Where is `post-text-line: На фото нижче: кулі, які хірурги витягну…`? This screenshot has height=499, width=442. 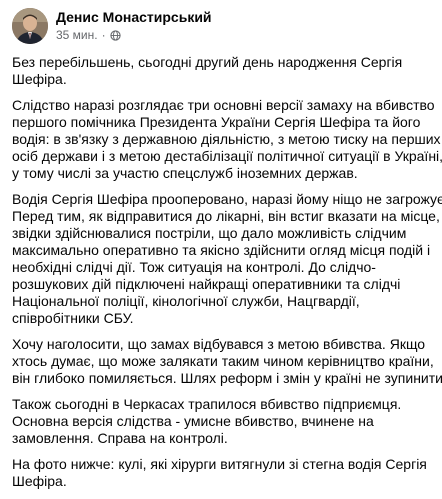 post-text-line: На фото нижче: кулі, які хірурги витягну… is located at coordinates (219, 464).